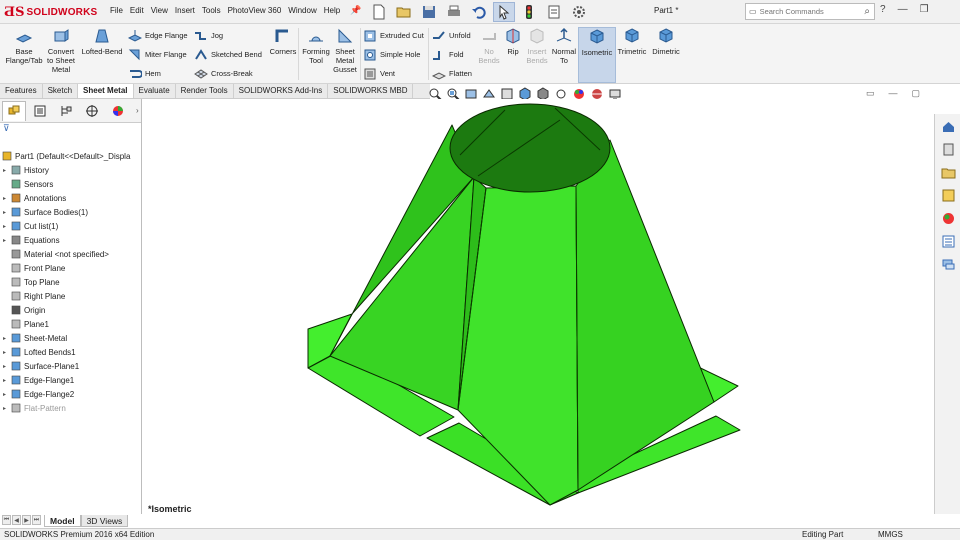  I want to click on extruded-cut-button: Extruded Cut, so click(393, 35).